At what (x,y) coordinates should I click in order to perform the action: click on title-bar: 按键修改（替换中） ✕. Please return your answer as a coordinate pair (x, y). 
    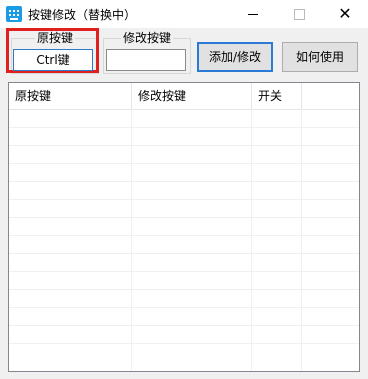
    Looking at the image, I should click on (184, 14).